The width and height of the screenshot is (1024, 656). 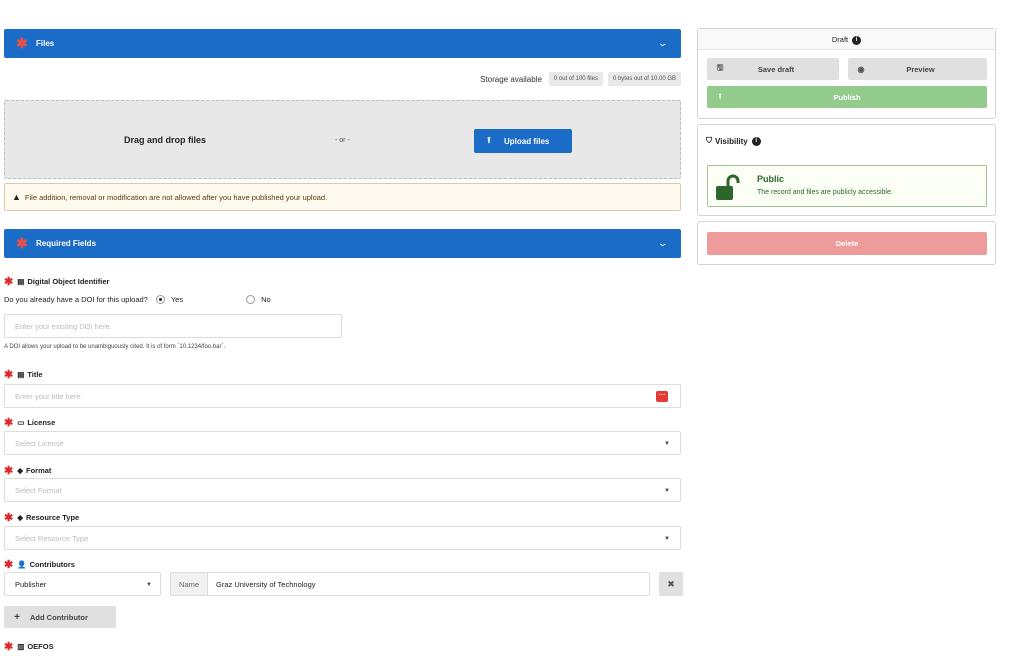 What do you see at coordinates (38, 490) in the screenshot?
I see `format-placeholder: Select Format` at bounding box center [38, 490].